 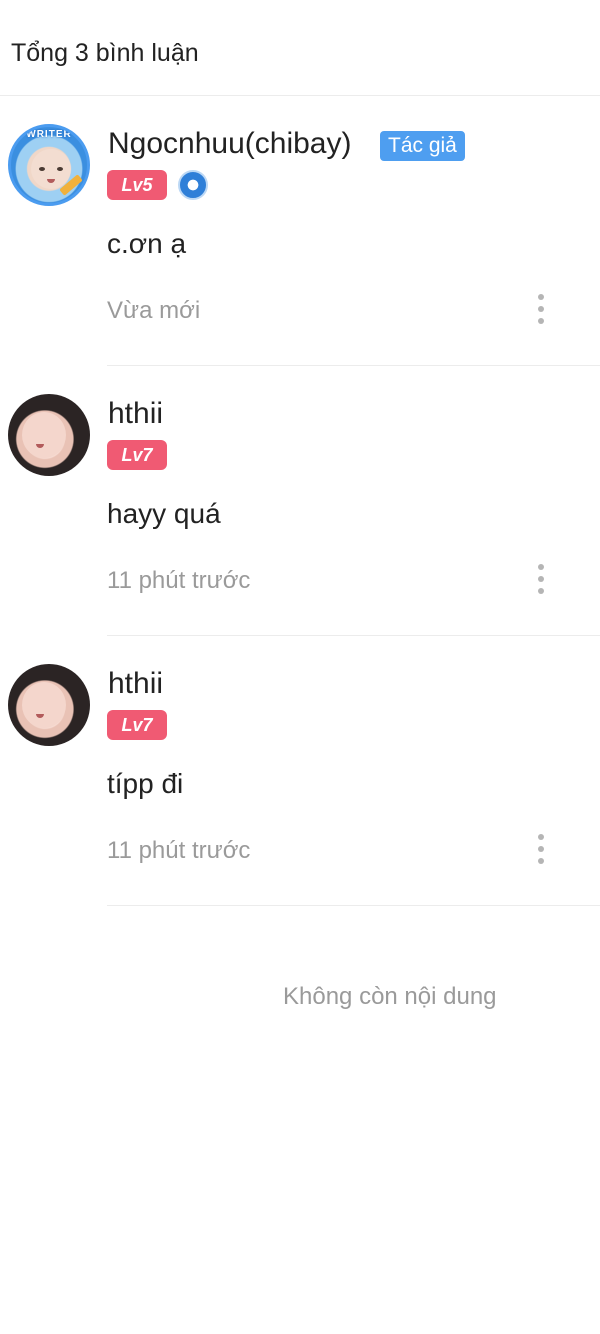 I want to click on comment-timestamp: Vừa mới, so click(x=154, y=310).